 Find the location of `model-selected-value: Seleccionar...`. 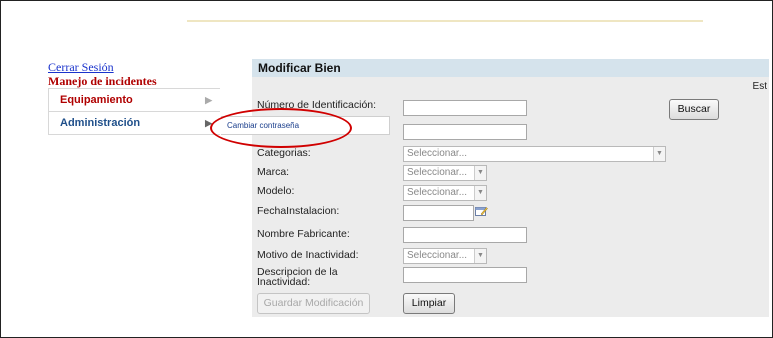

model-selected-value: Seleccionar... is located at coordinates (437, 192).